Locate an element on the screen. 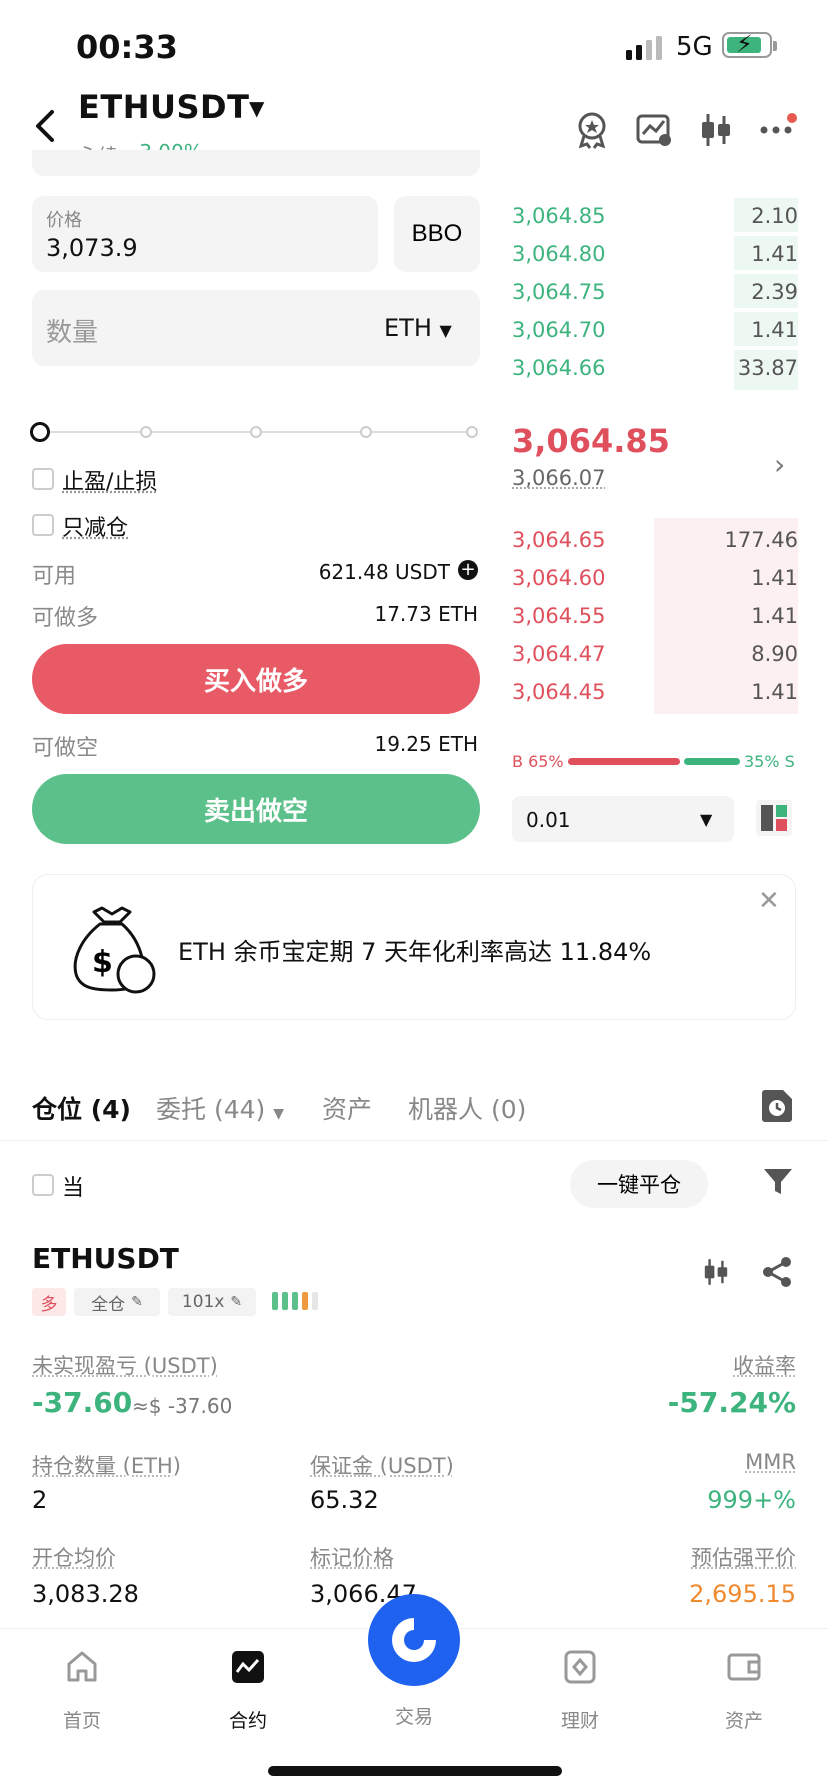  available-value: 621.48 USDT is located at coordinates (384, 572).